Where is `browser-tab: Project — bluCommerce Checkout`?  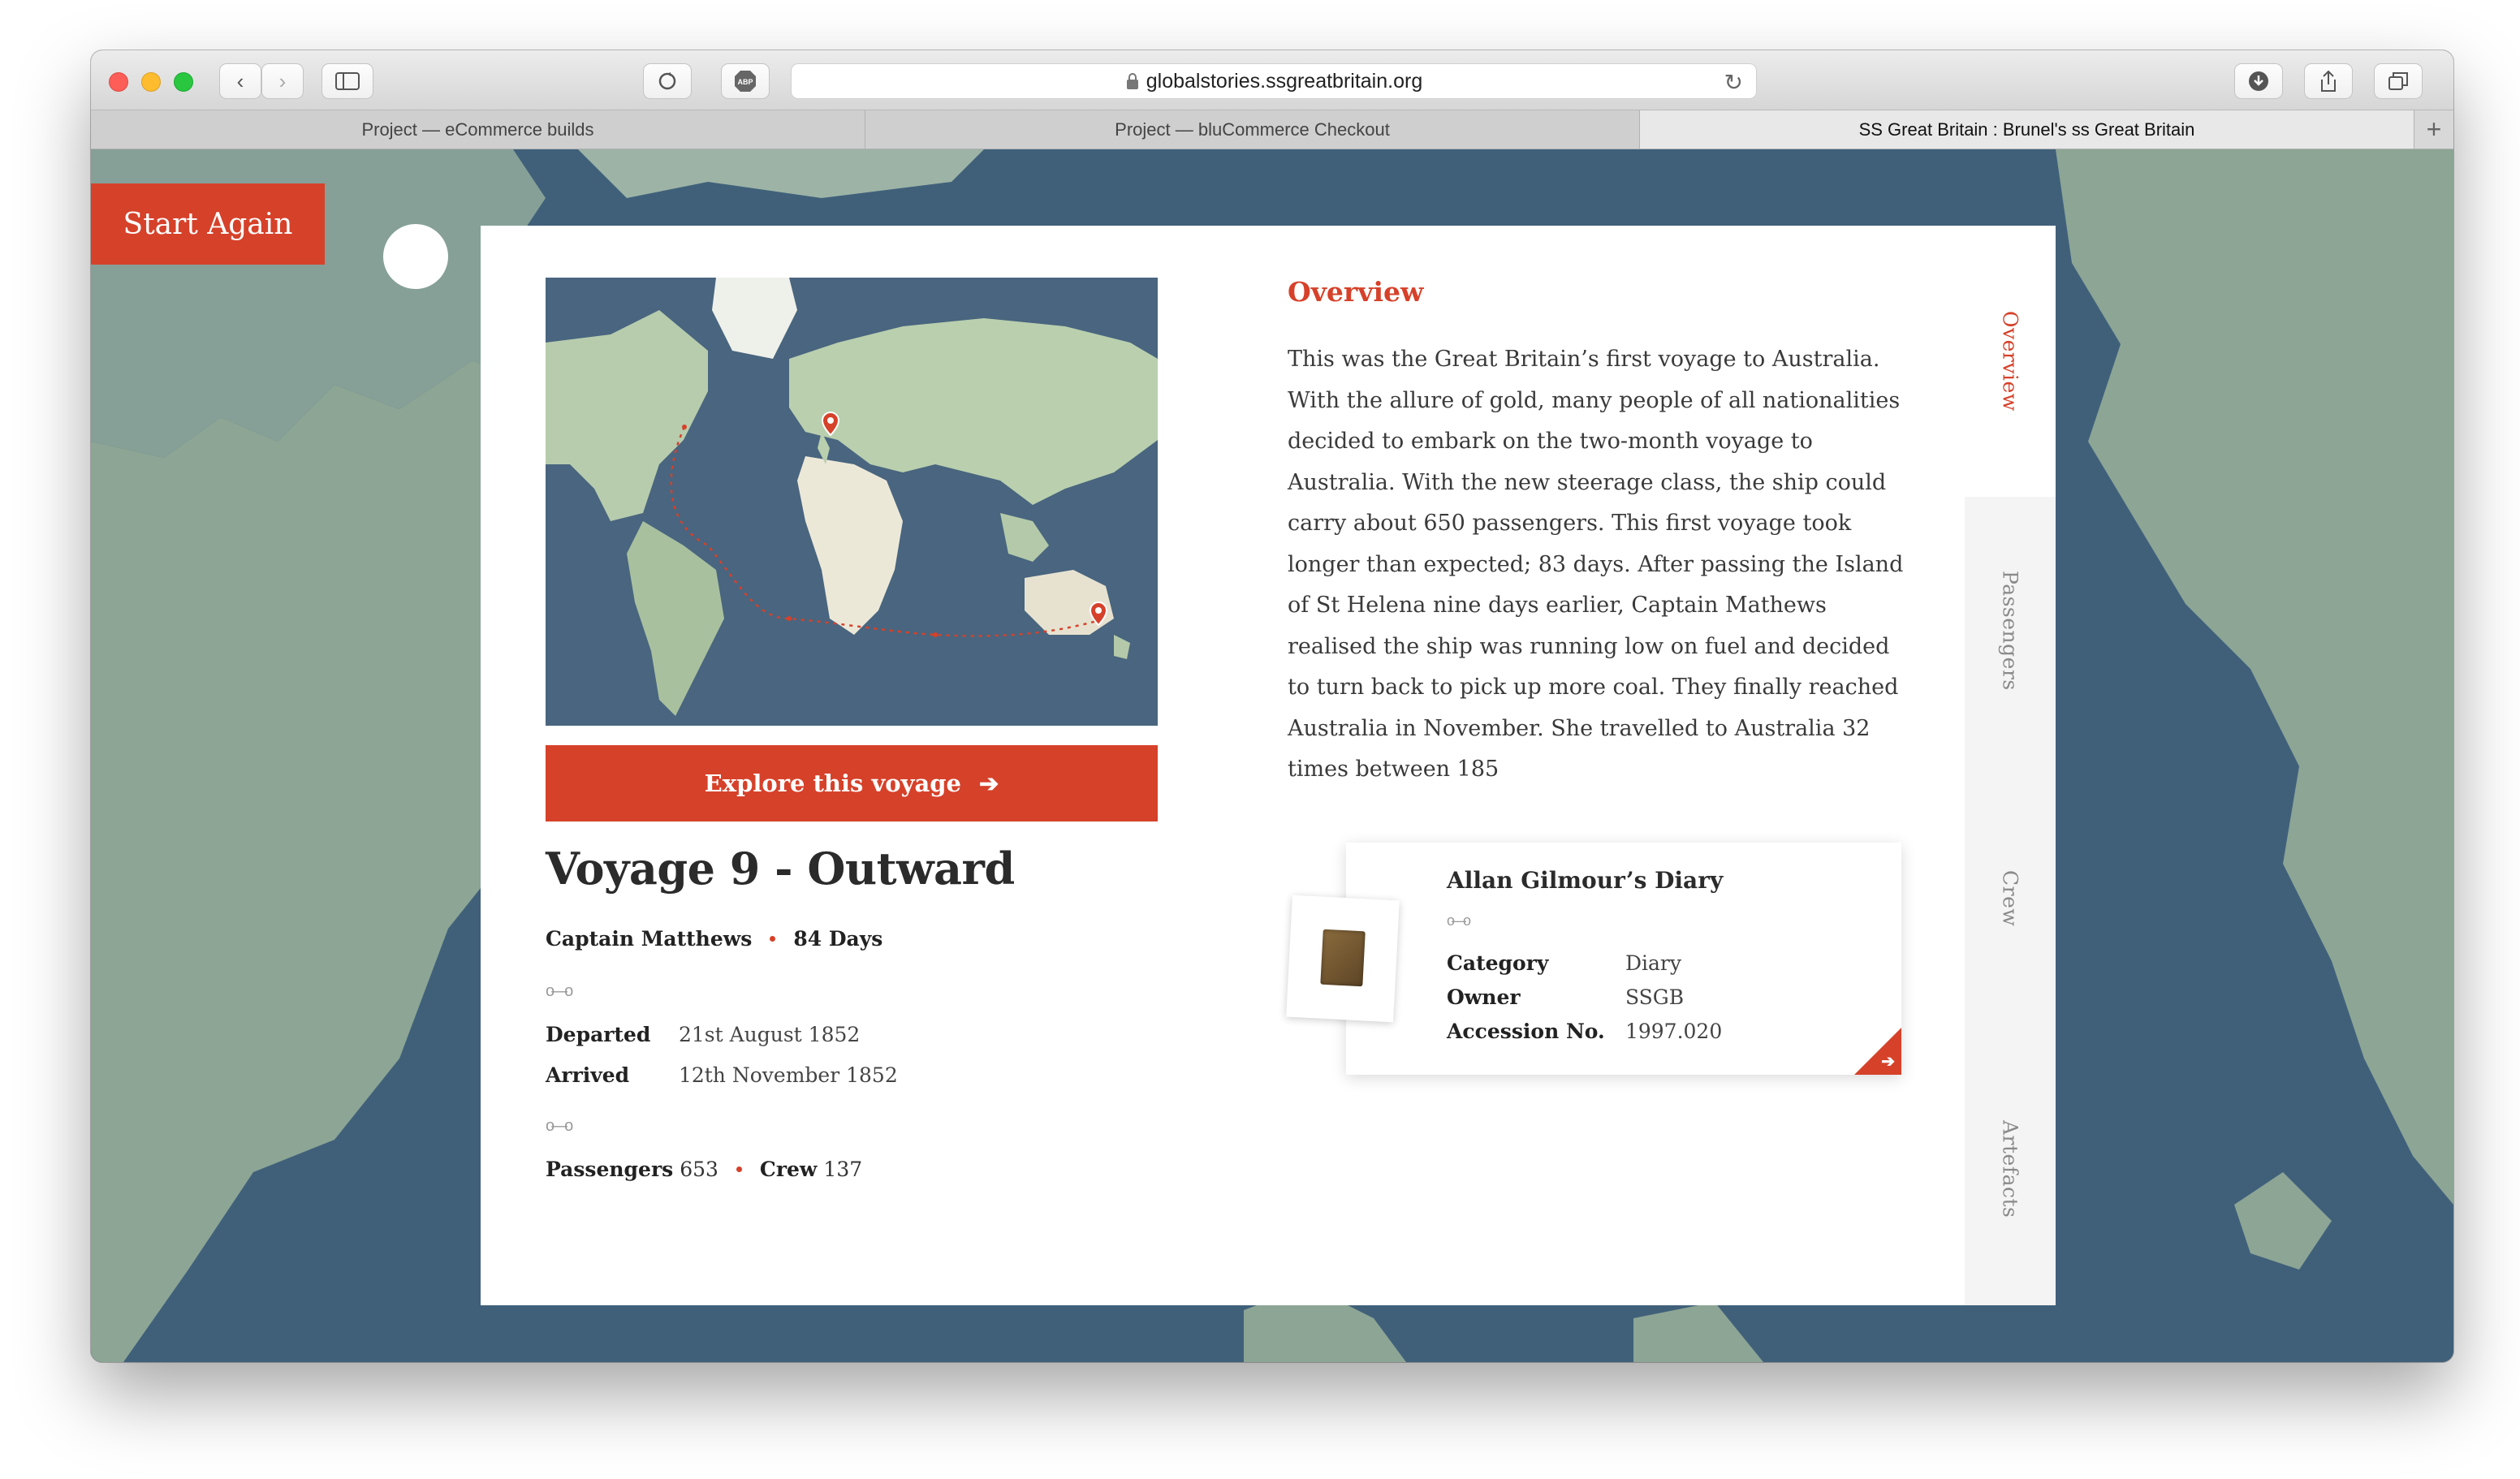 browser-tab: Project — bluCommerce Checkout is located at coordinates (1252, 129).